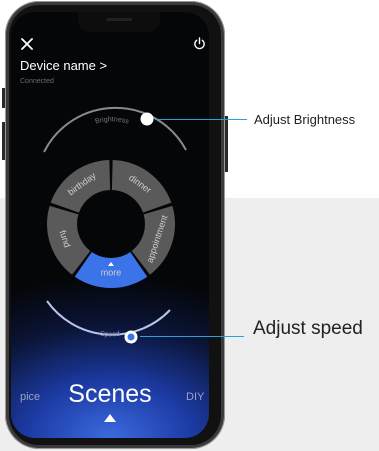 The width and height of the screenshot is (379, 451). I want to click on scene-tab-next: DIY, so click(195, 397).